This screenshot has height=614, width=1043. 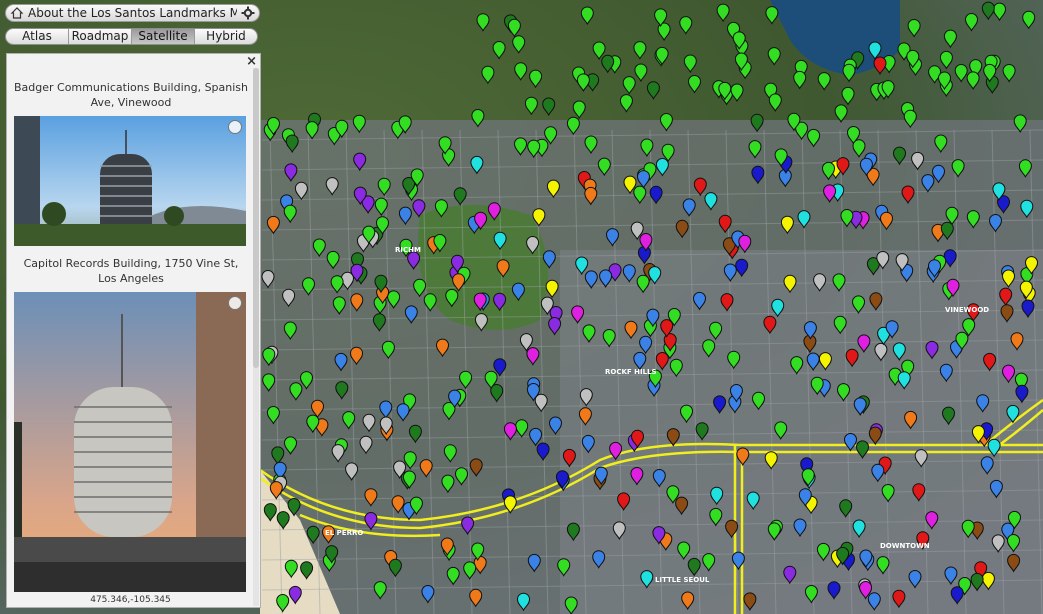 I want to click on tab-hybrid: Hybrid, so click(x=226, y=36).